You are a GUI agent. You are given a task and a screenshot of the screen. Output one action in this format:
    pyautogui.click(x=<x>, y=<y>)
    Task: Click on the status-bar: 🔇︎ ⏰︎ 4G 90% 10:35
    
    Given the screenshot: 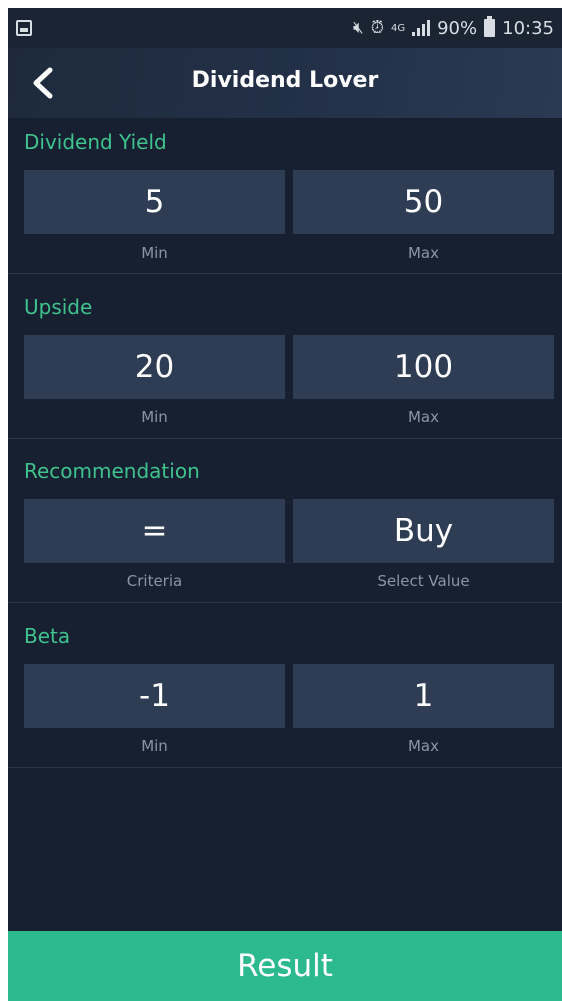 What is the action you would take?
    pyautogui.click(x=285, y=28)
    